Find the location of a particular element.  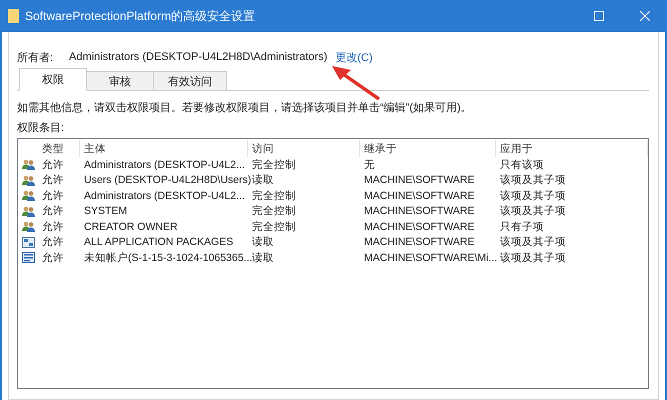

package-icon is located at coordinates (28, 242).